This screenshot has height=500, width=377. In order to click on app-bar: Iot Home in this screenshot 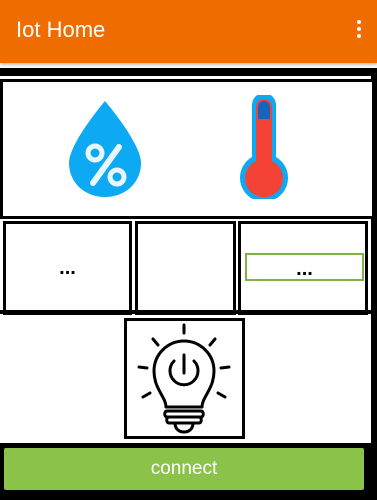, I will do `click(188, 31)`.